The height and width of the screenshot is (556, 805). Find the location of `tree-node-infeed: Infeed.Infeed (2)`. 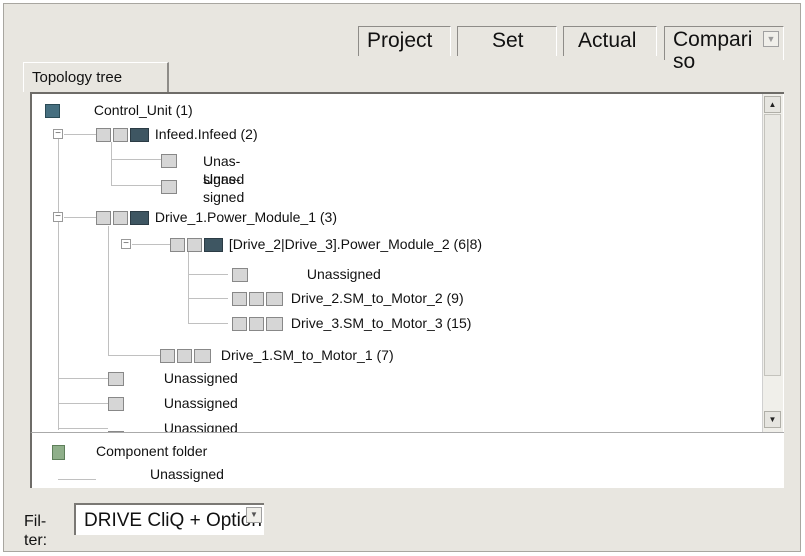

tree-node-infeed: Infeed.Infeed (2) is located at coordinates (177, 134).